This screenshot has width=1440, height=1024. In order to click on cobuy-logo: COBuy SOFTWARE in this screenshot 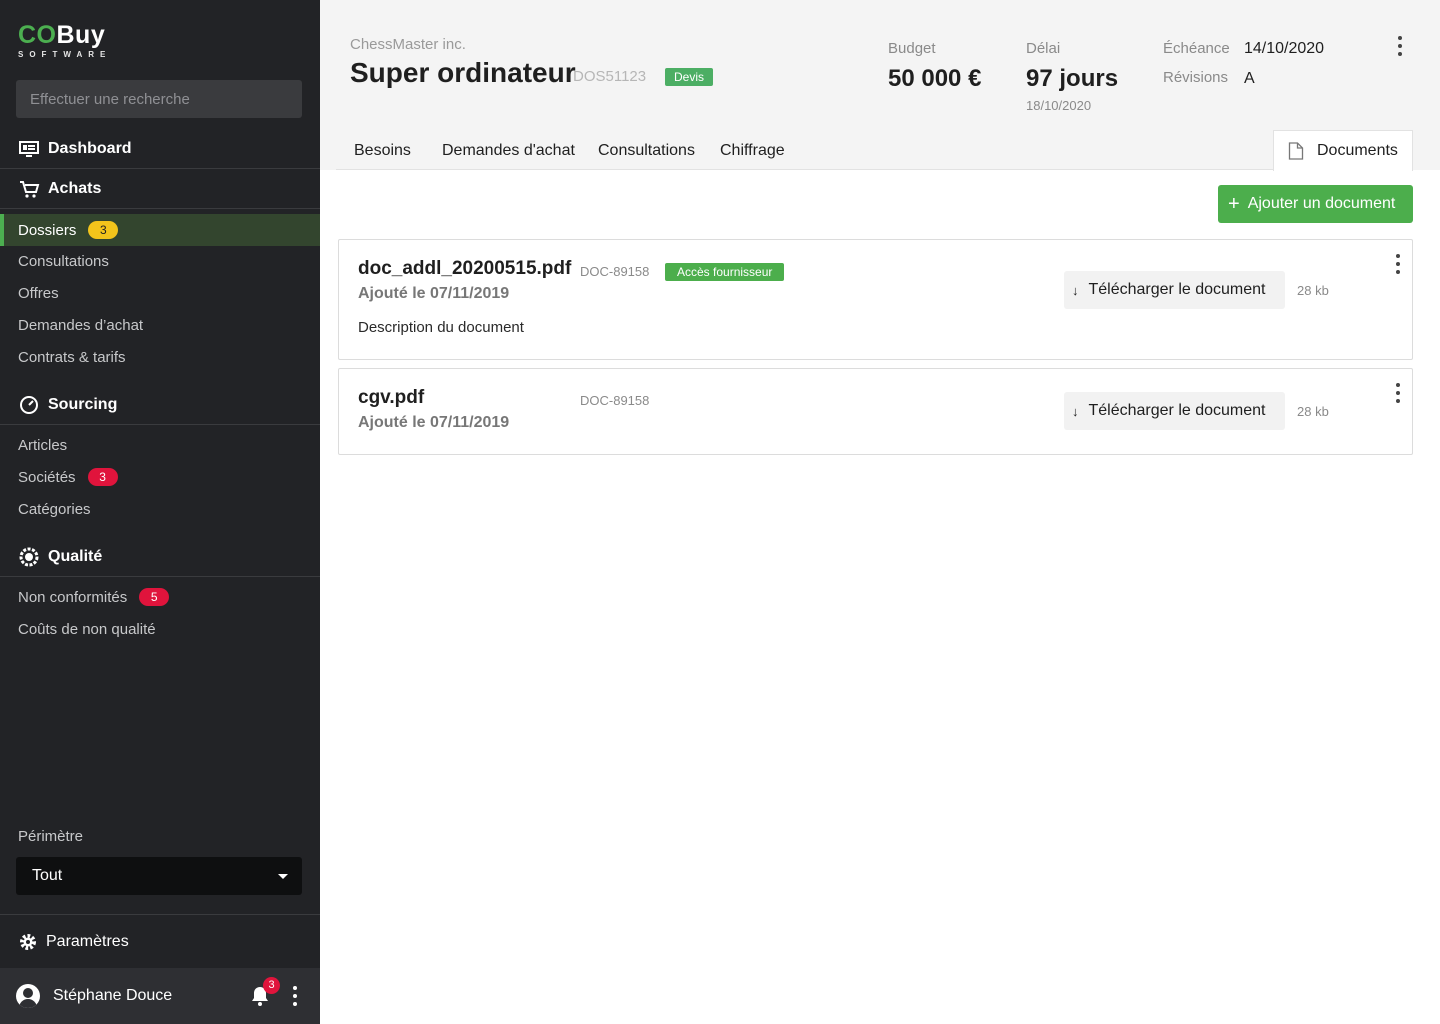, I will do `click(64, 40)`.